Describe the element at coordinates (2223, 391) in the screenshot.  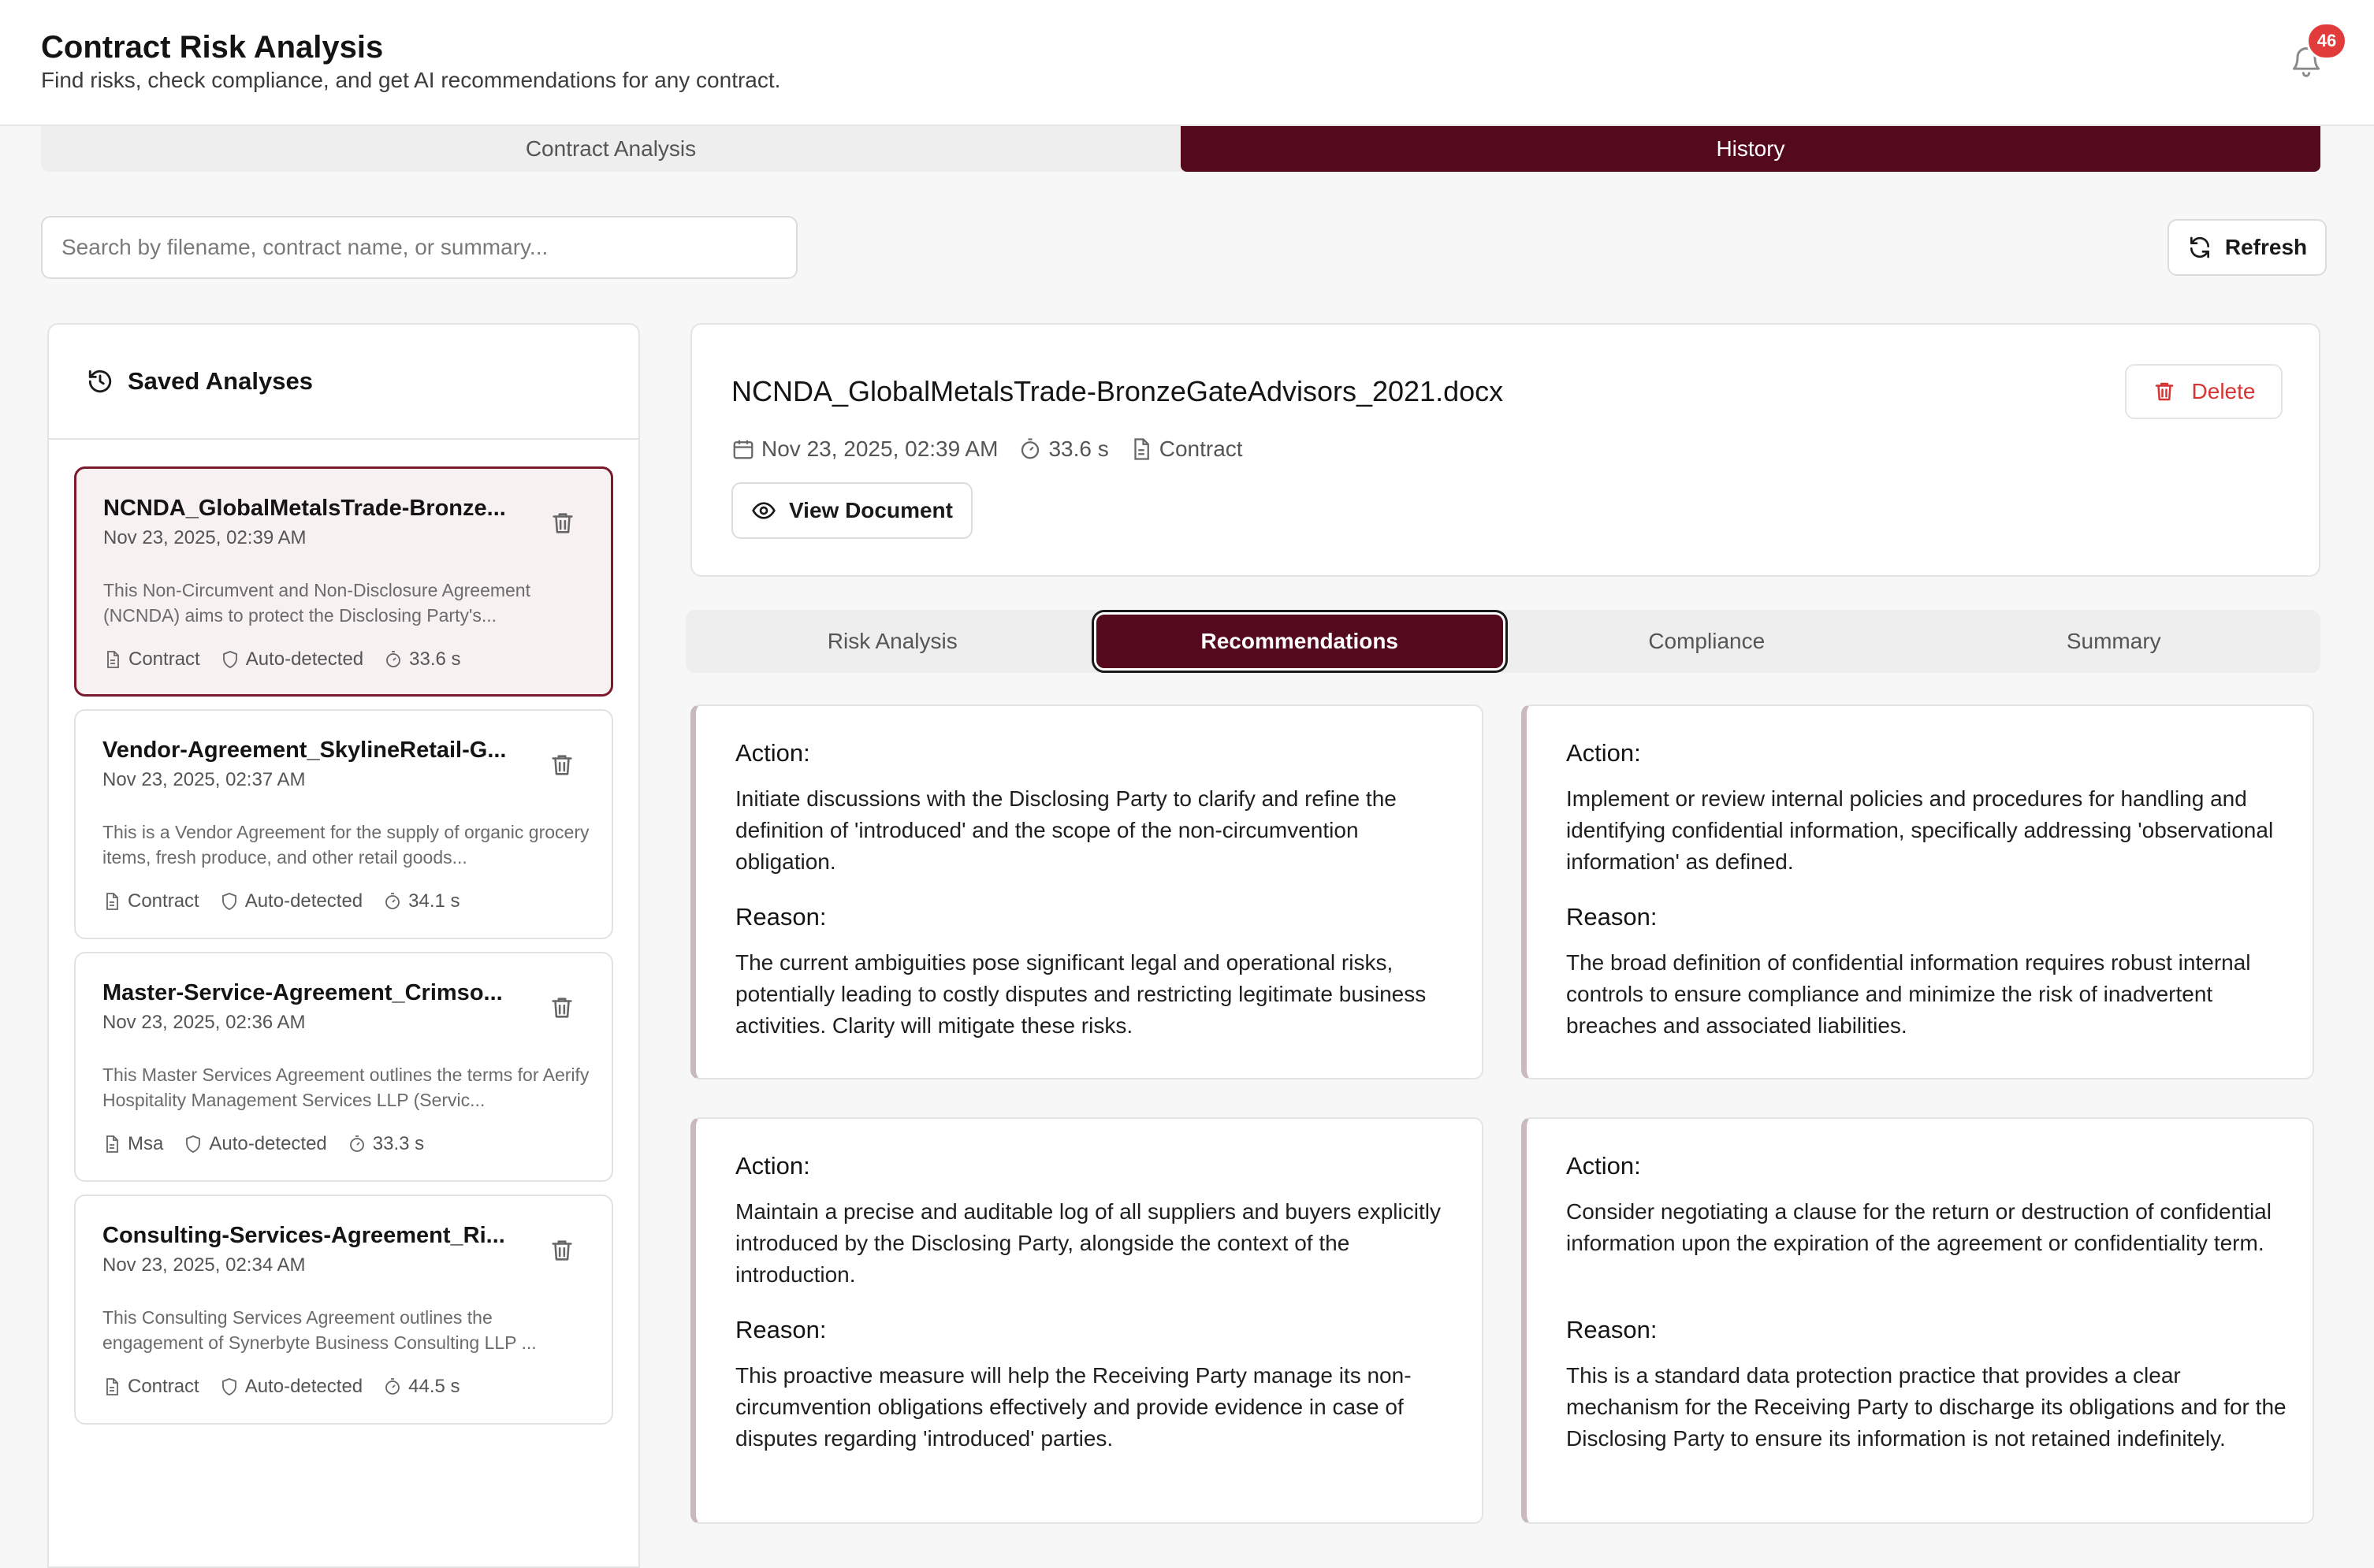
I see `delete-label: Delete` at that location.